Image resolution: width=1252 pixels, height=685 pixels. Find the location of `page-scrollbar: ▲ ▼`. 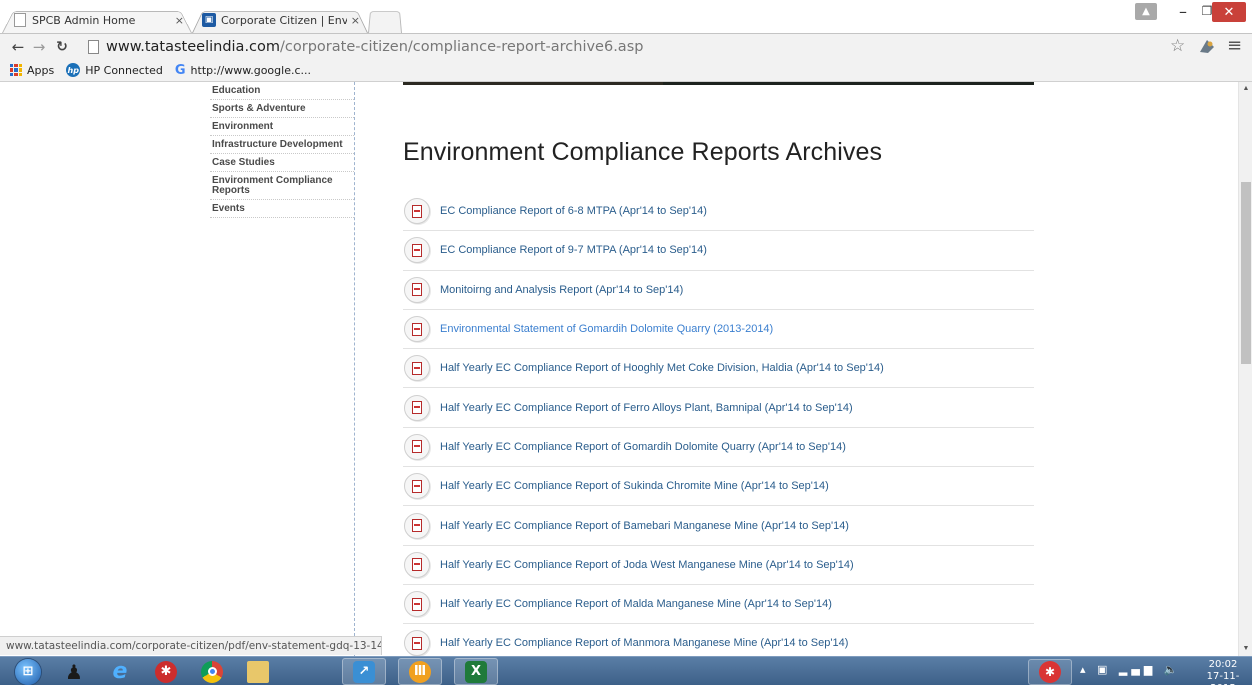

page-scrollbar: ▲ ▼ is located at coordinates (1245, 369).